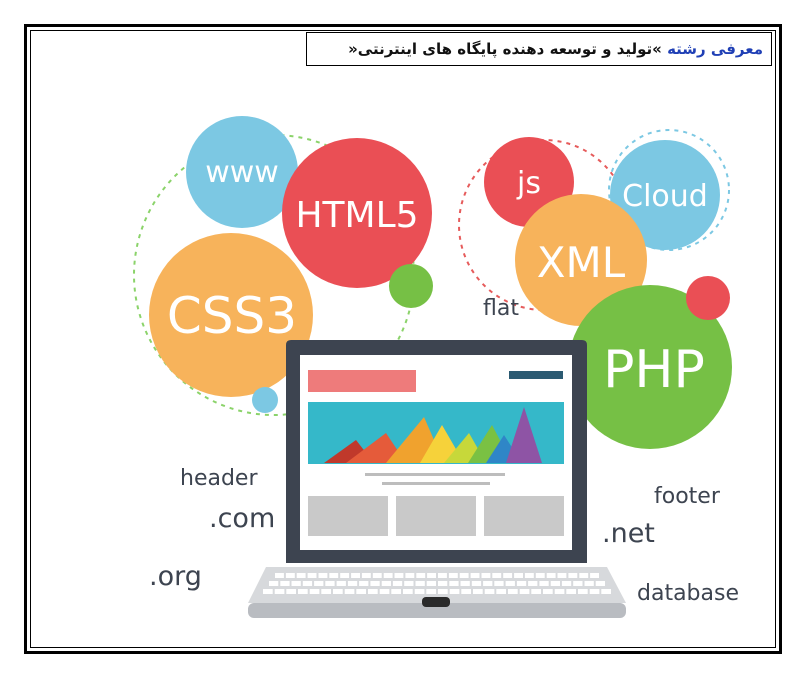 The width and height of the screenshot is (808, 677). Describe the element at coordinates (219, 478) in the screenshot. I see `header-word: header` at that location.